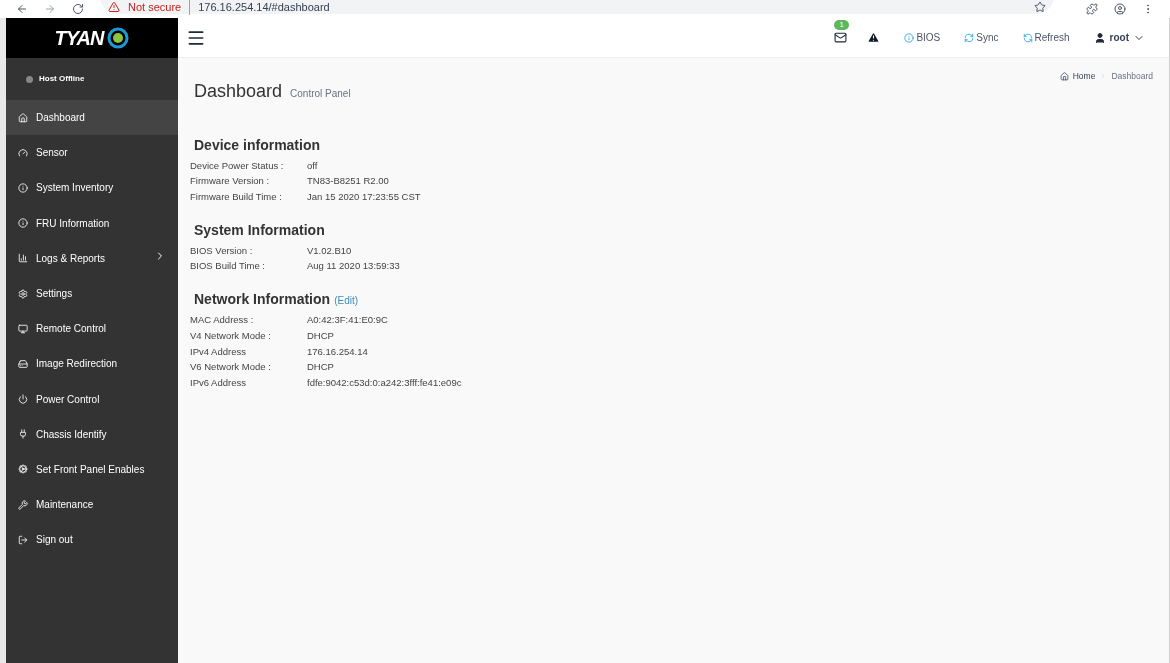 The width and height of the screenshot is (1170, 663). What do you see at coordinates (23, 363) in the screenshot?
I see `drive-icon` at bounding box center [23, 363].